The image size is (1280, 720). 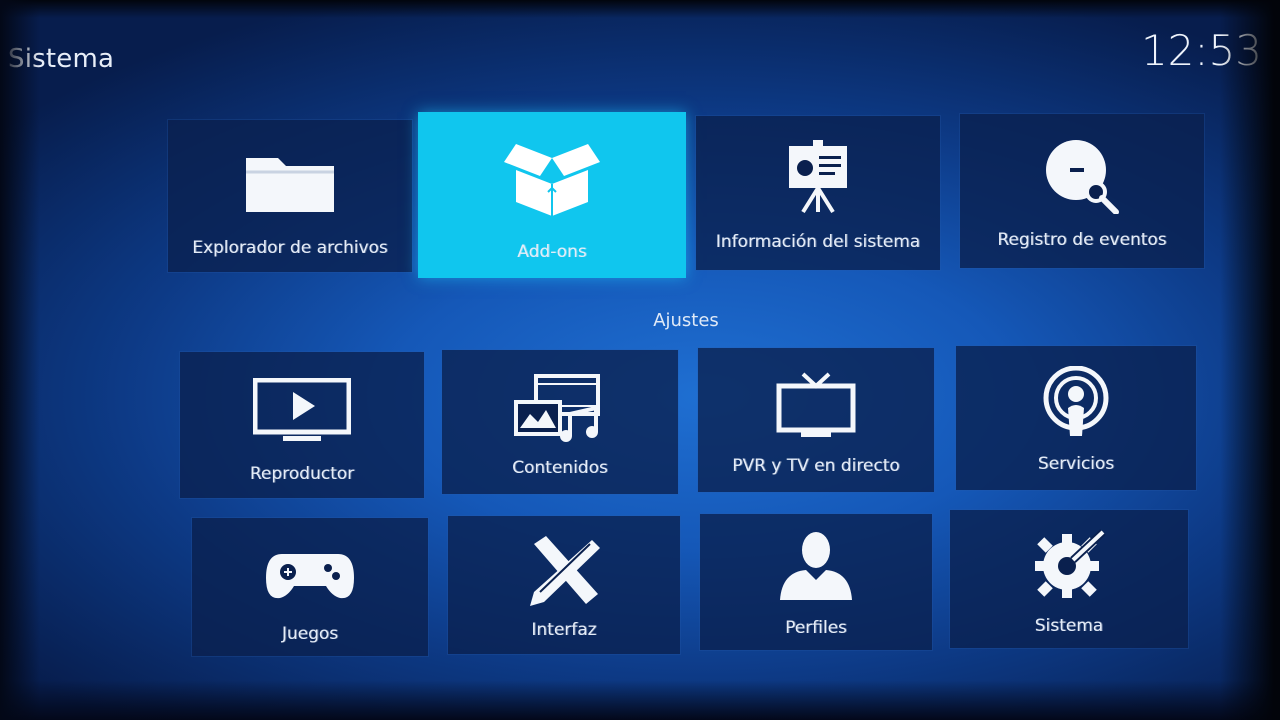 I want to click on file-manager-label: Explorador de archivos, so click(x=290, y=248).